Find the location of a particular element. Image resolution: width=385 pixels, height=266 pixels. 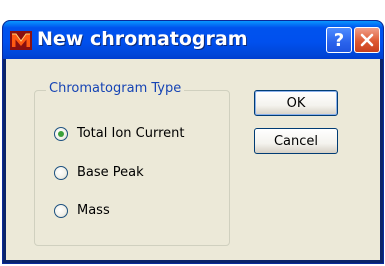

close-x-icon is located at coordinates (367, 40).